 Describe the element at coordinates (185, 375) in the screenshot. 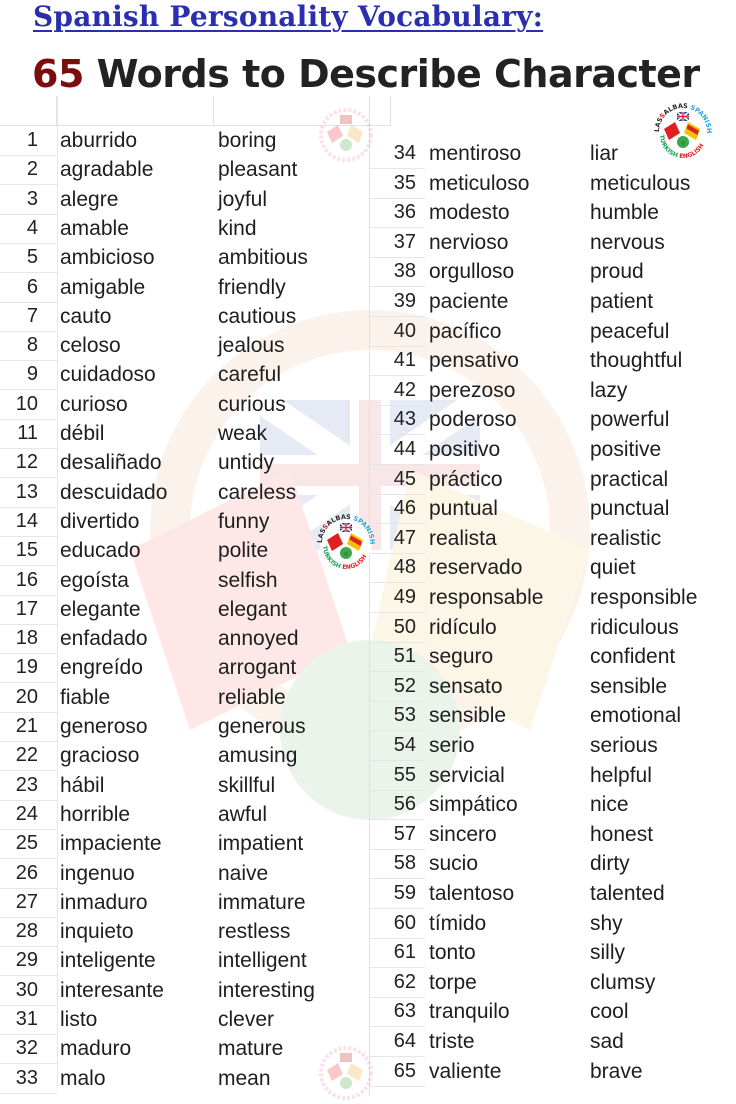

I see `vocab-row: 9 cuidadoso careful` at that location.